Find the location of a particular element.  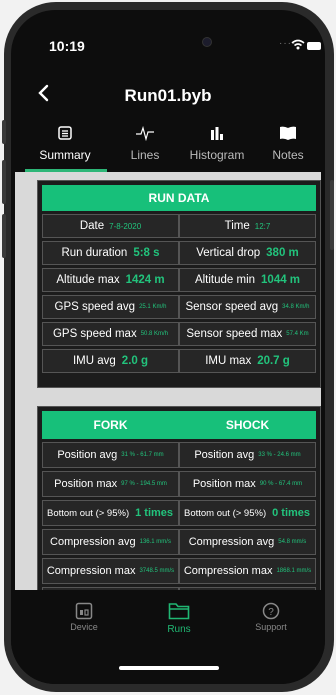

nav-support: ? Support is located at coordinates (271, 616).